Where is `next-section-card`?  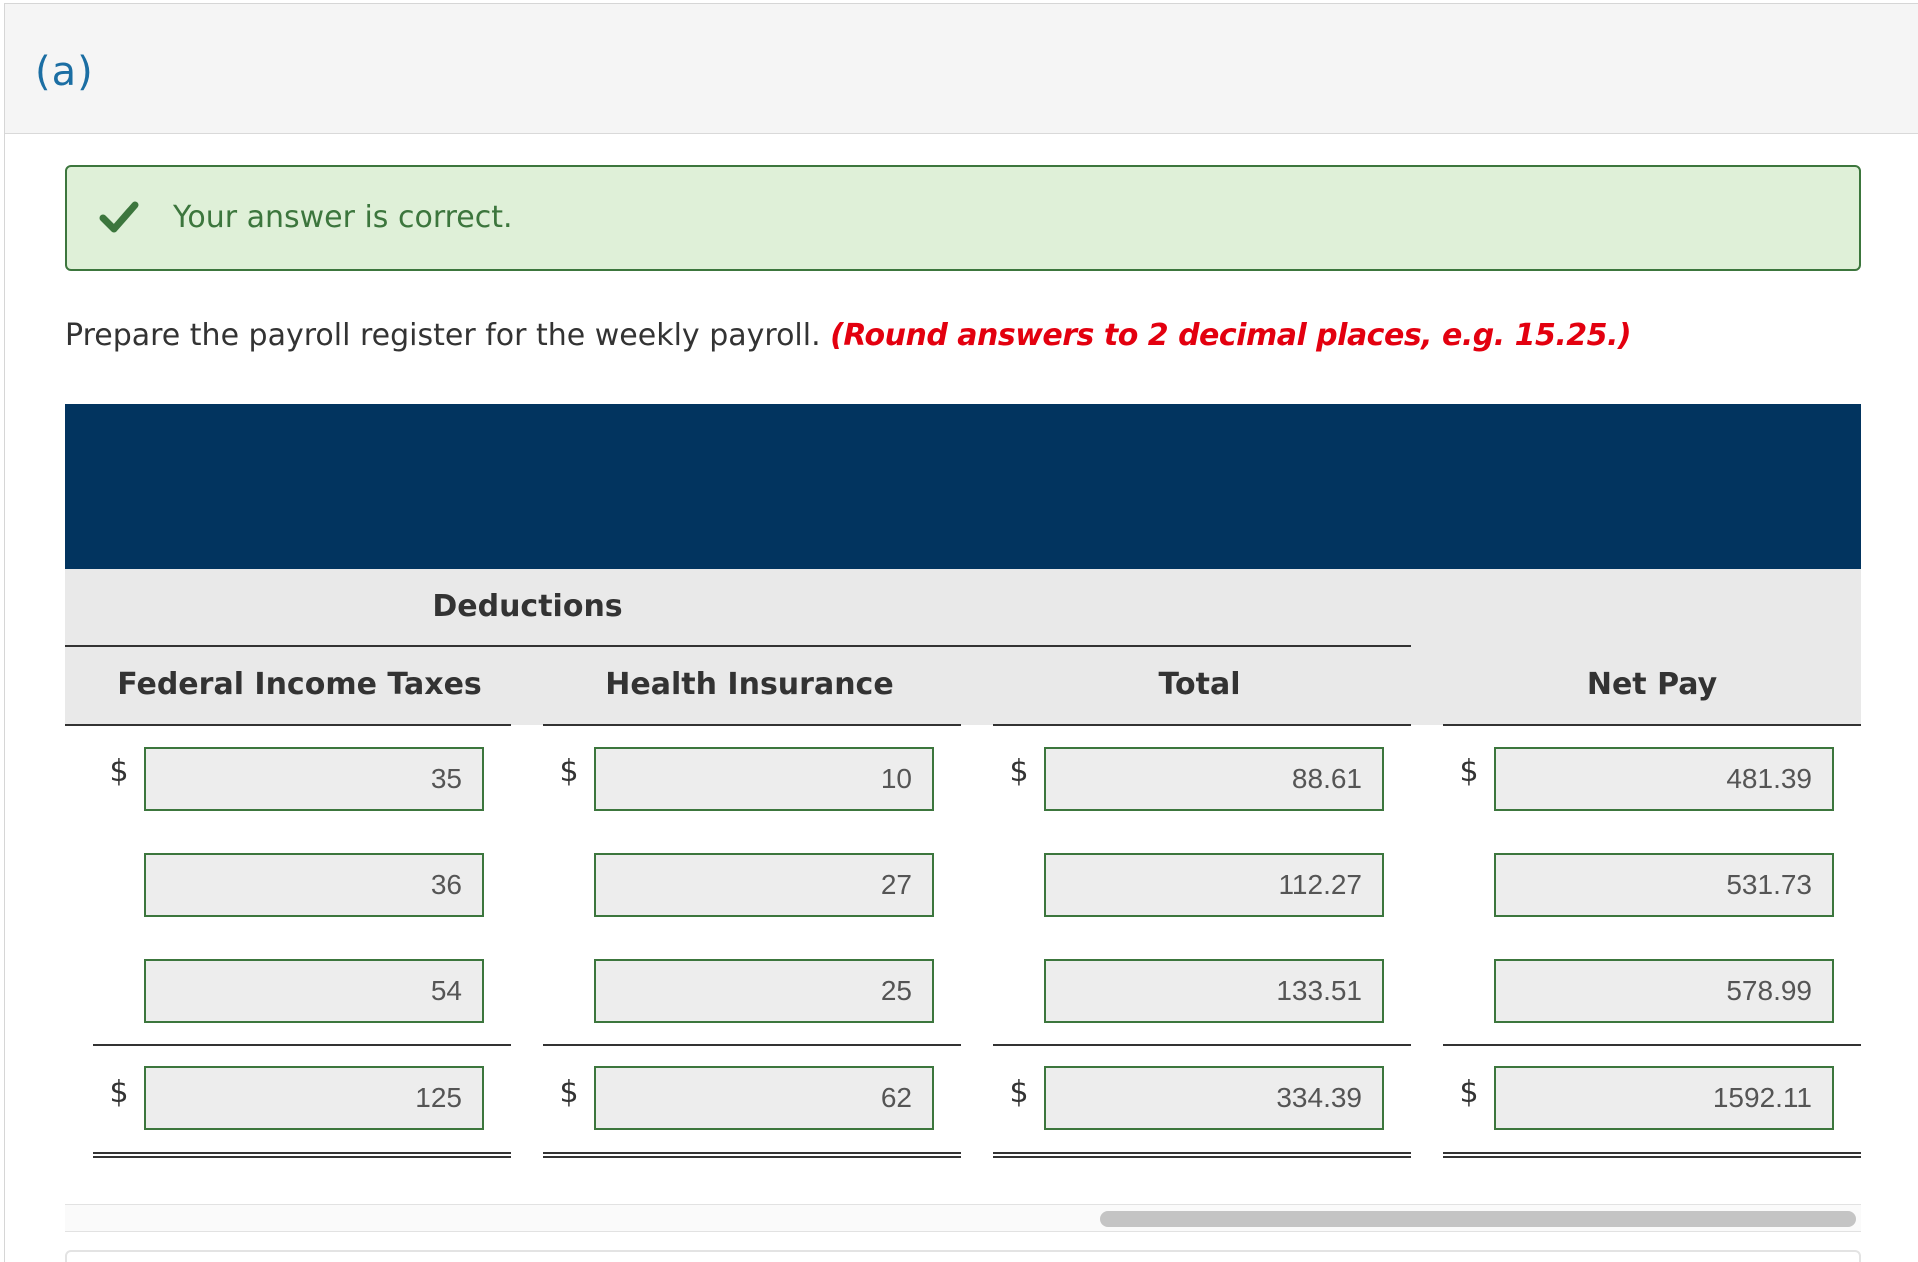
next-section-card is located at coordinates (963, 1256).